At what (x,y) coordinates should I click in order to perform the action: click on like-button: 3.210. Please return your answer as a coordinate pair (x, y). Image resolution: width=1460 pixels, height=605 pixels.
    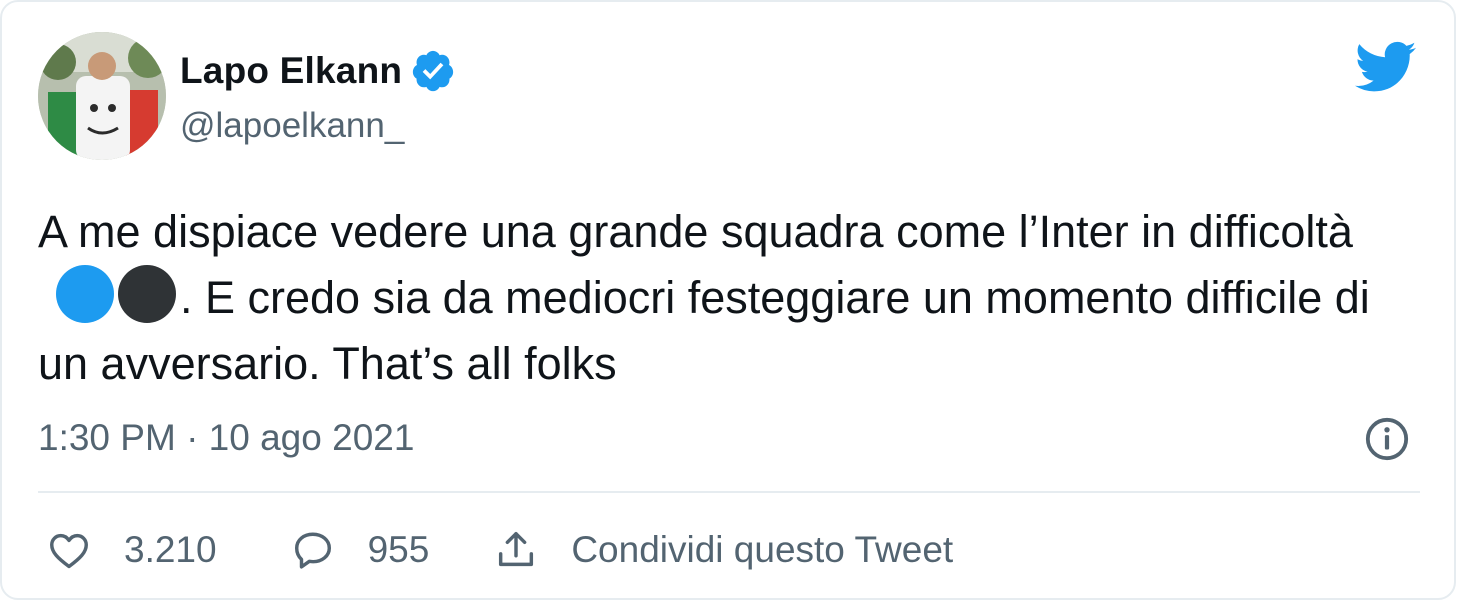
    Looking at the image, I should click on (131, 550).